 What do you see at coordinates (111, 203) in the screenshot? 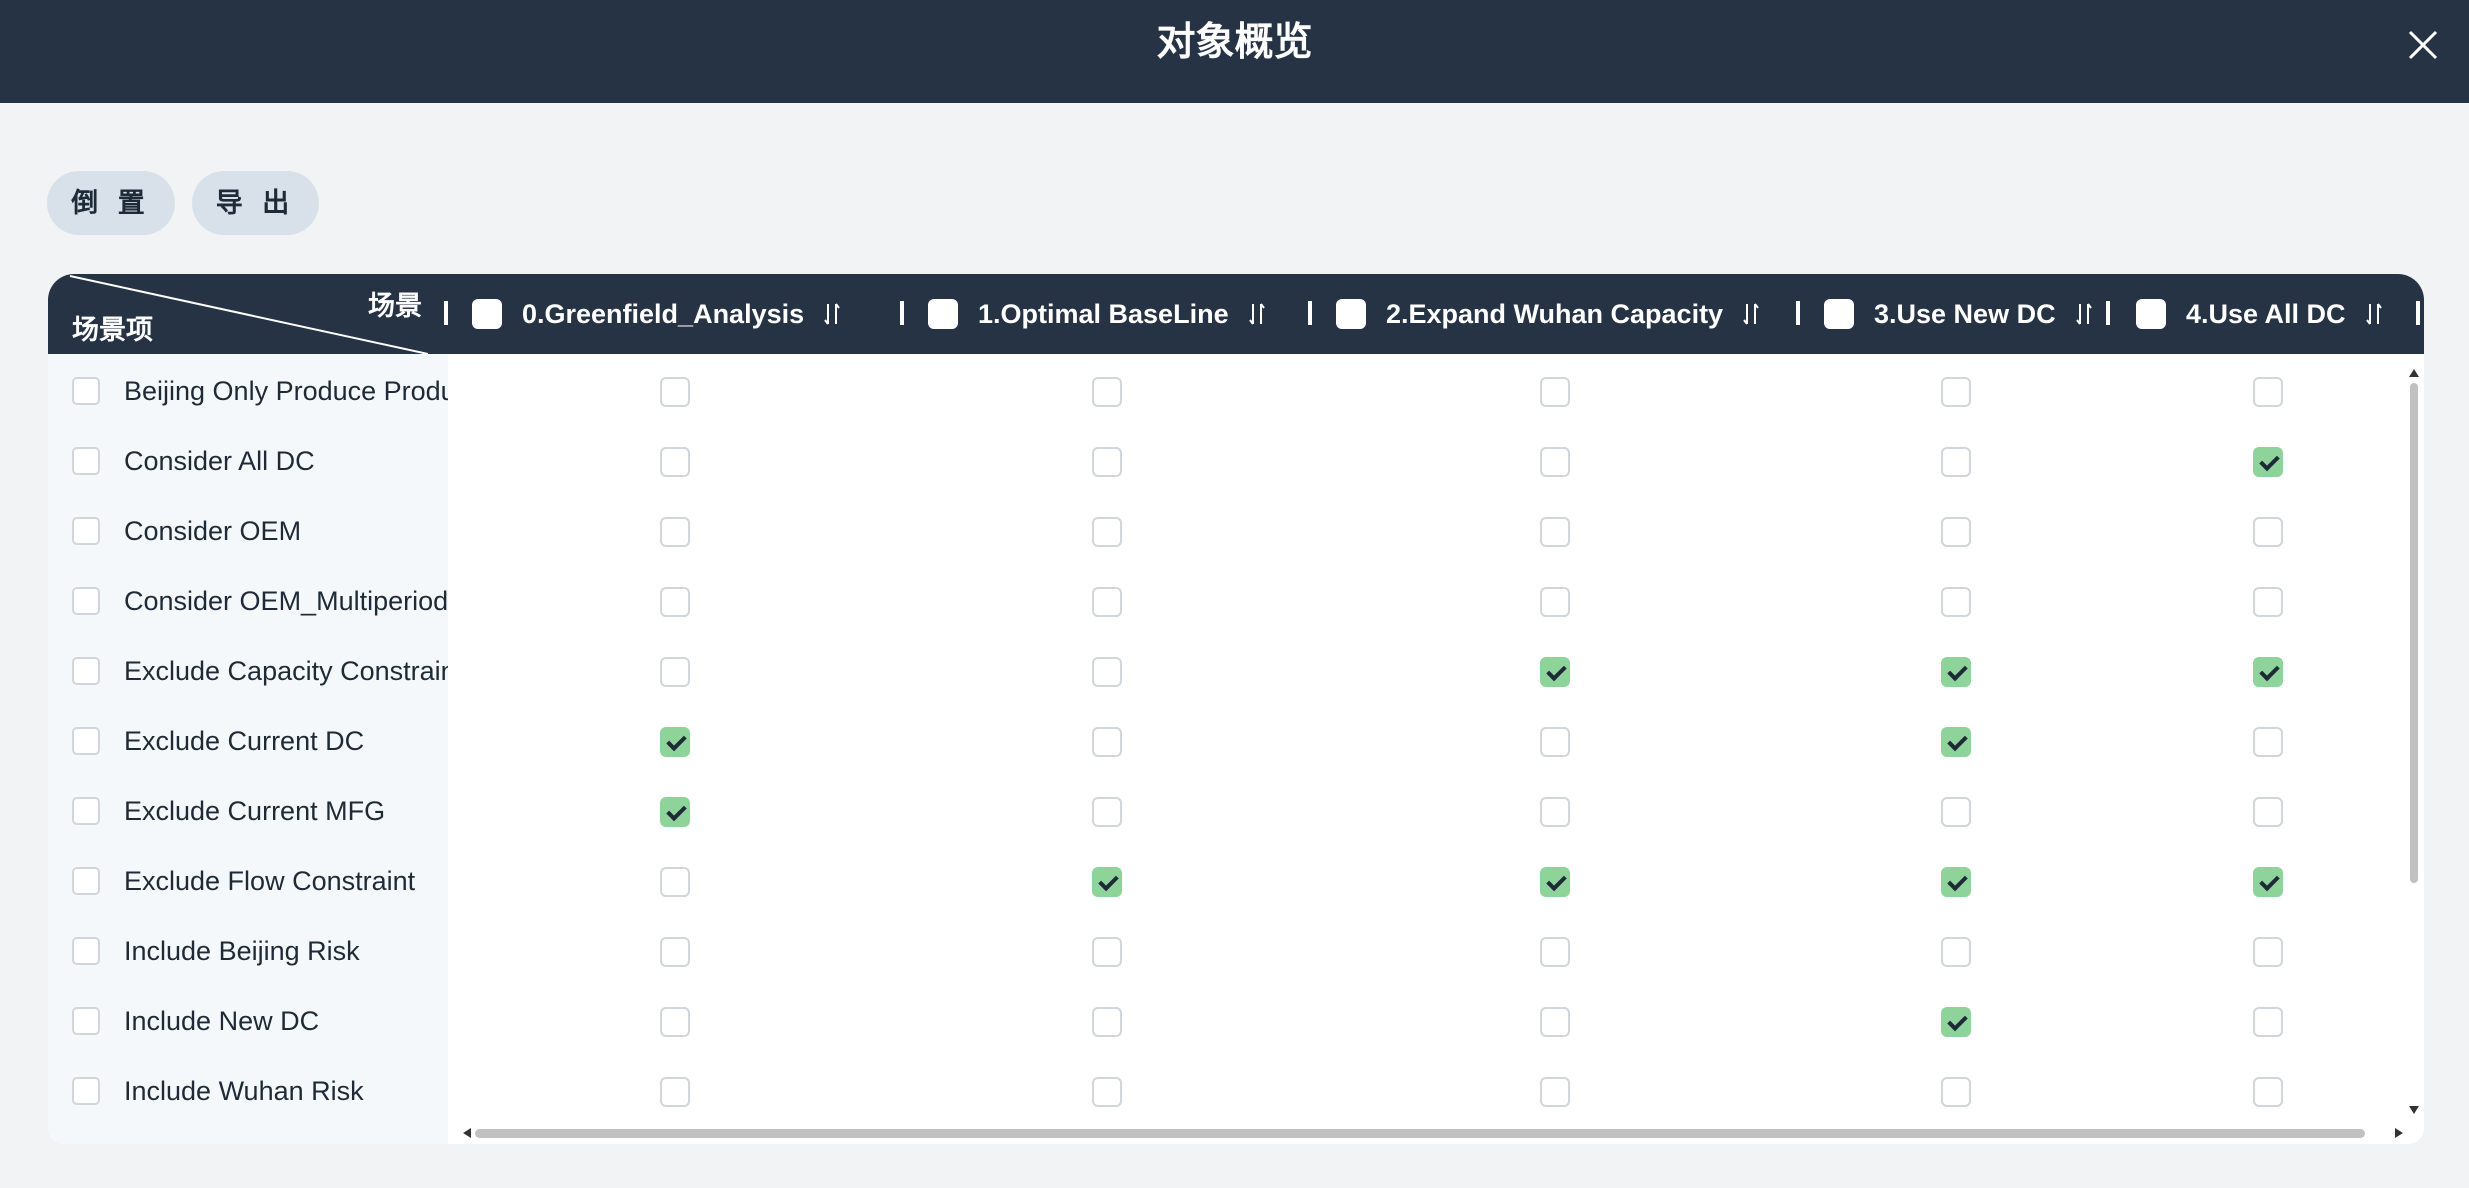
I see `invert-button: 倒 置` at bounding box center [111, 203].